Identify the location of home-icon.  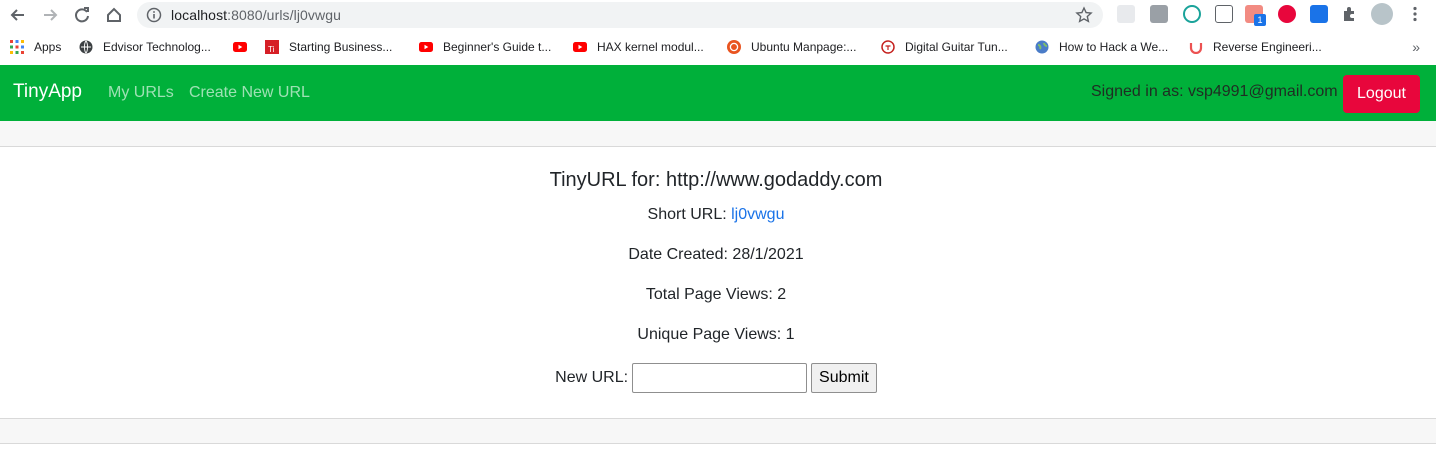
(114, 15).